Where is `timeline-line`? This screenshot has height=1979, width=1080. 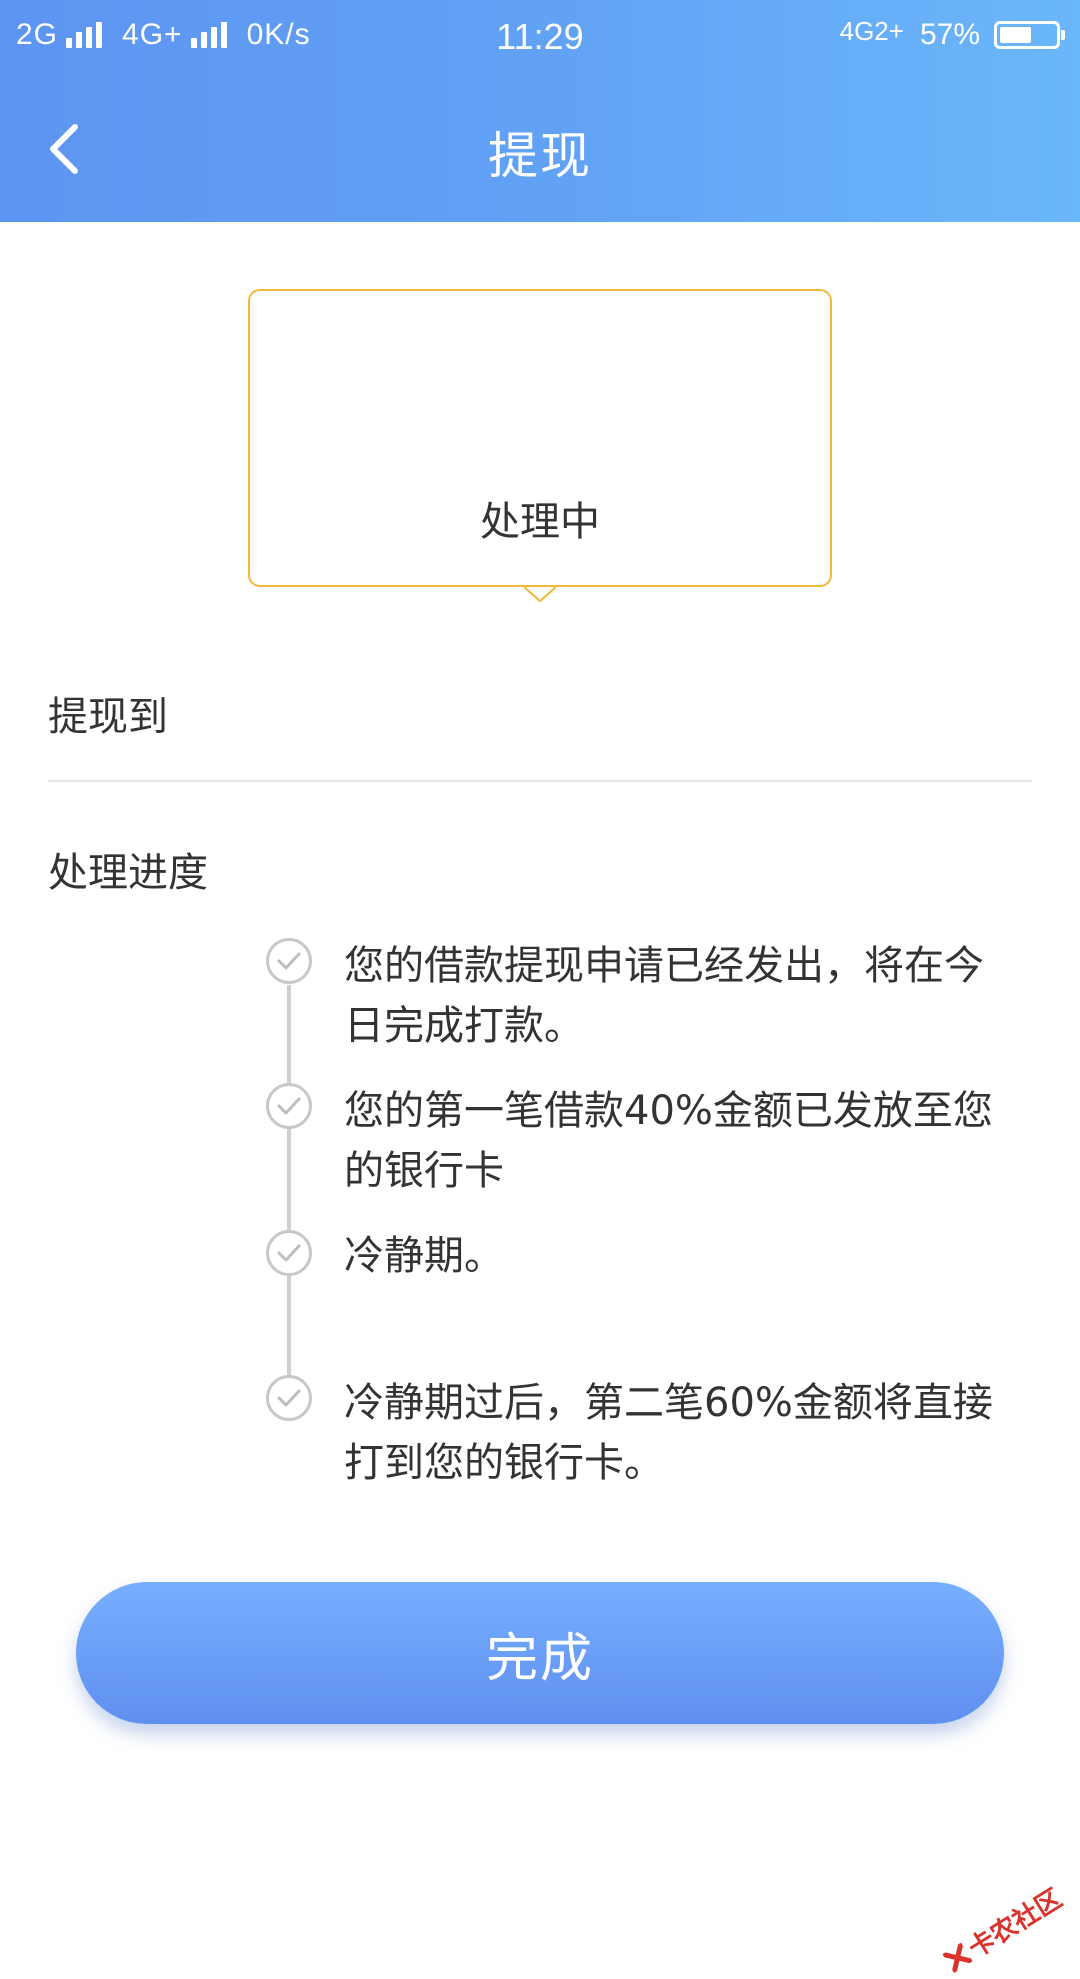 timeline-line is located at coordinates (289, 1185).